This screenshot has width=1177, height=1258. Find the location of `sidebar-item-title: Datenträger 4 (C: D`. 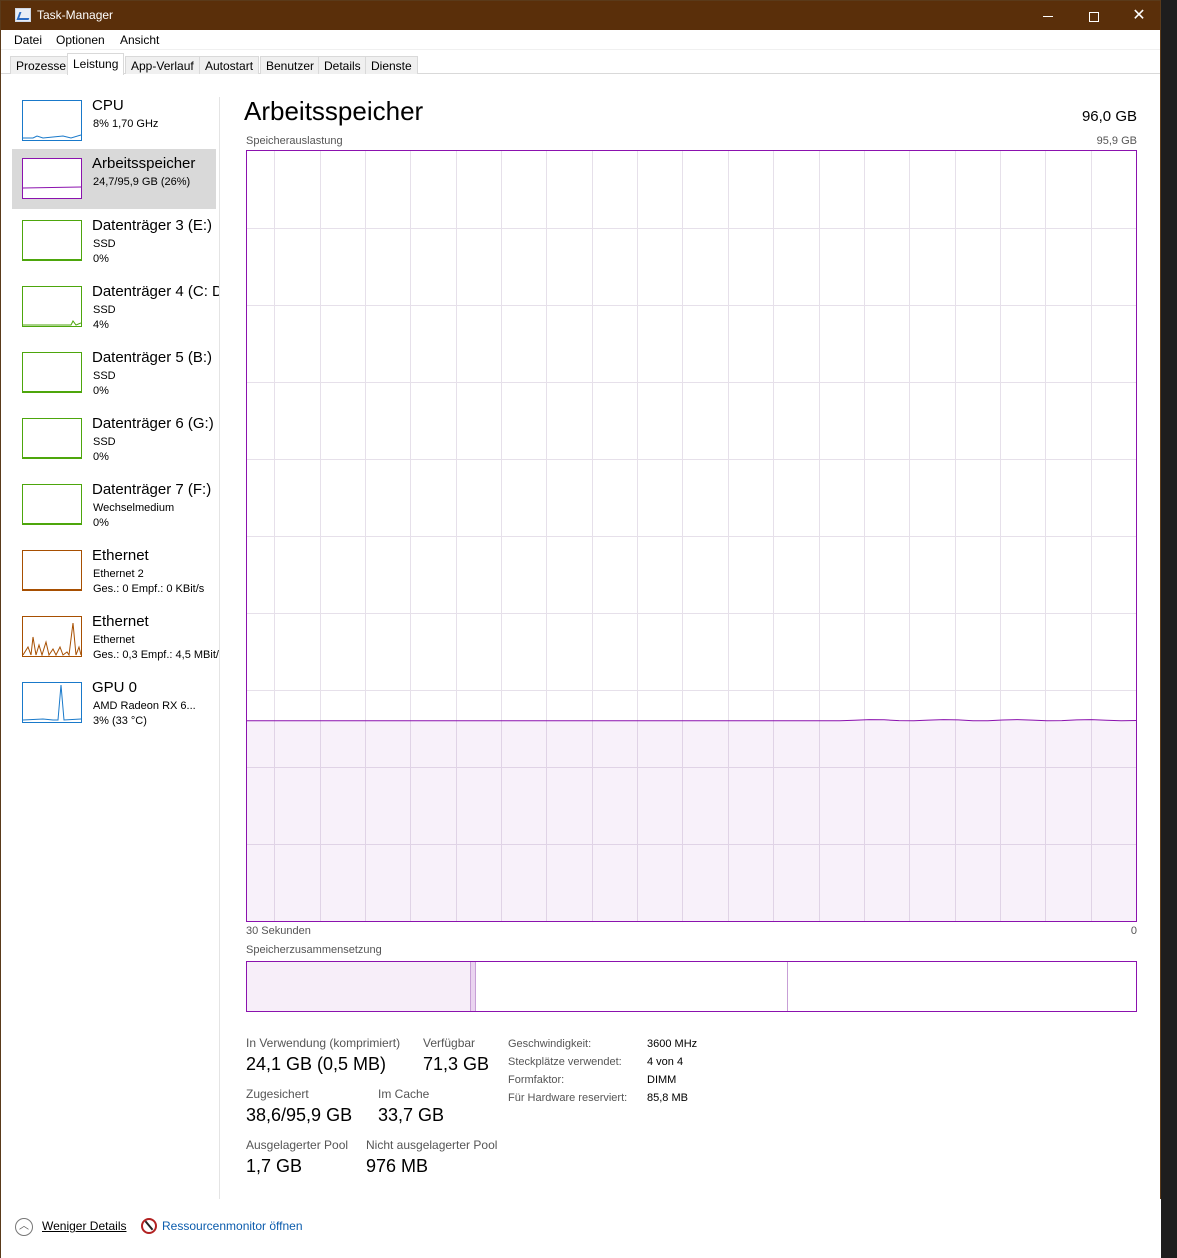

sidebar-item-title: Datenträger 4 (C: D is located at coordinates (155, 291).